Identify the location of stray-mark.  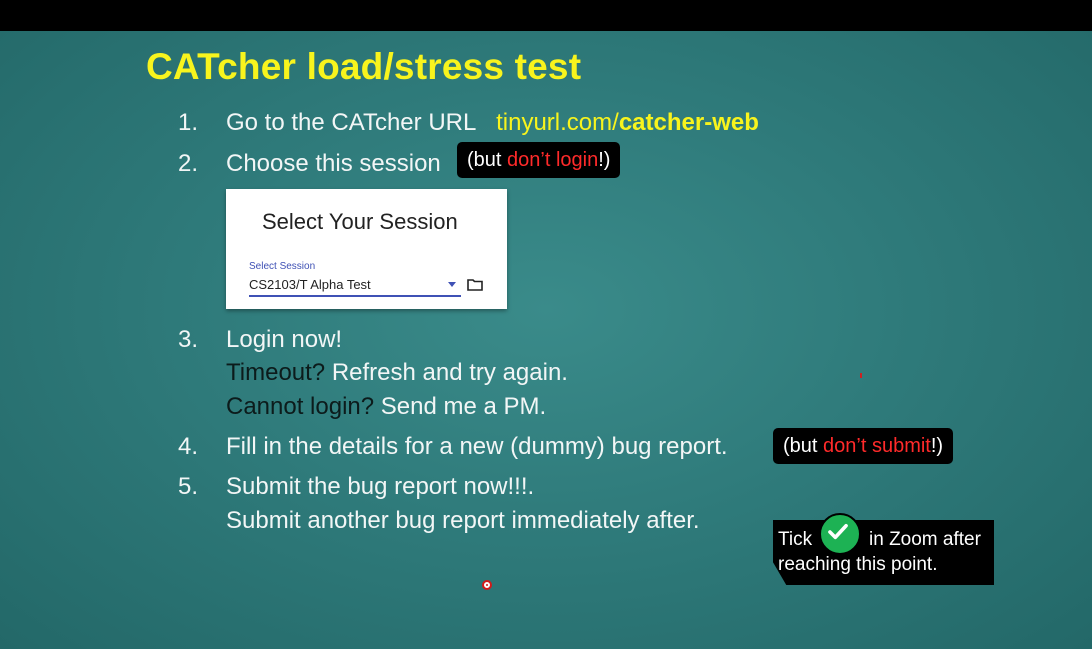
(861, 375).